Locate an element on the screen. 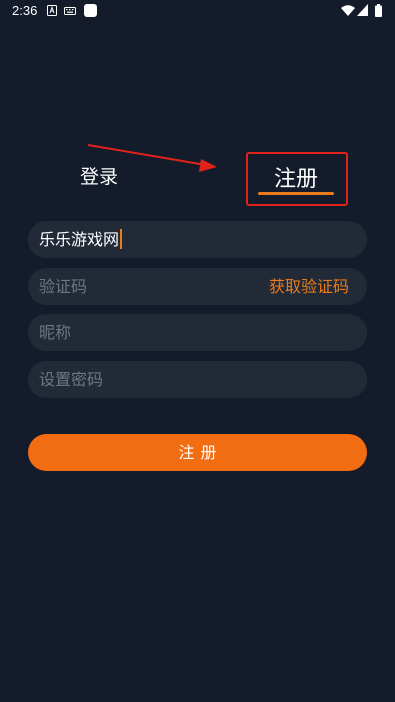  password-field: 设置密码 is located at coordinates (197, 379).